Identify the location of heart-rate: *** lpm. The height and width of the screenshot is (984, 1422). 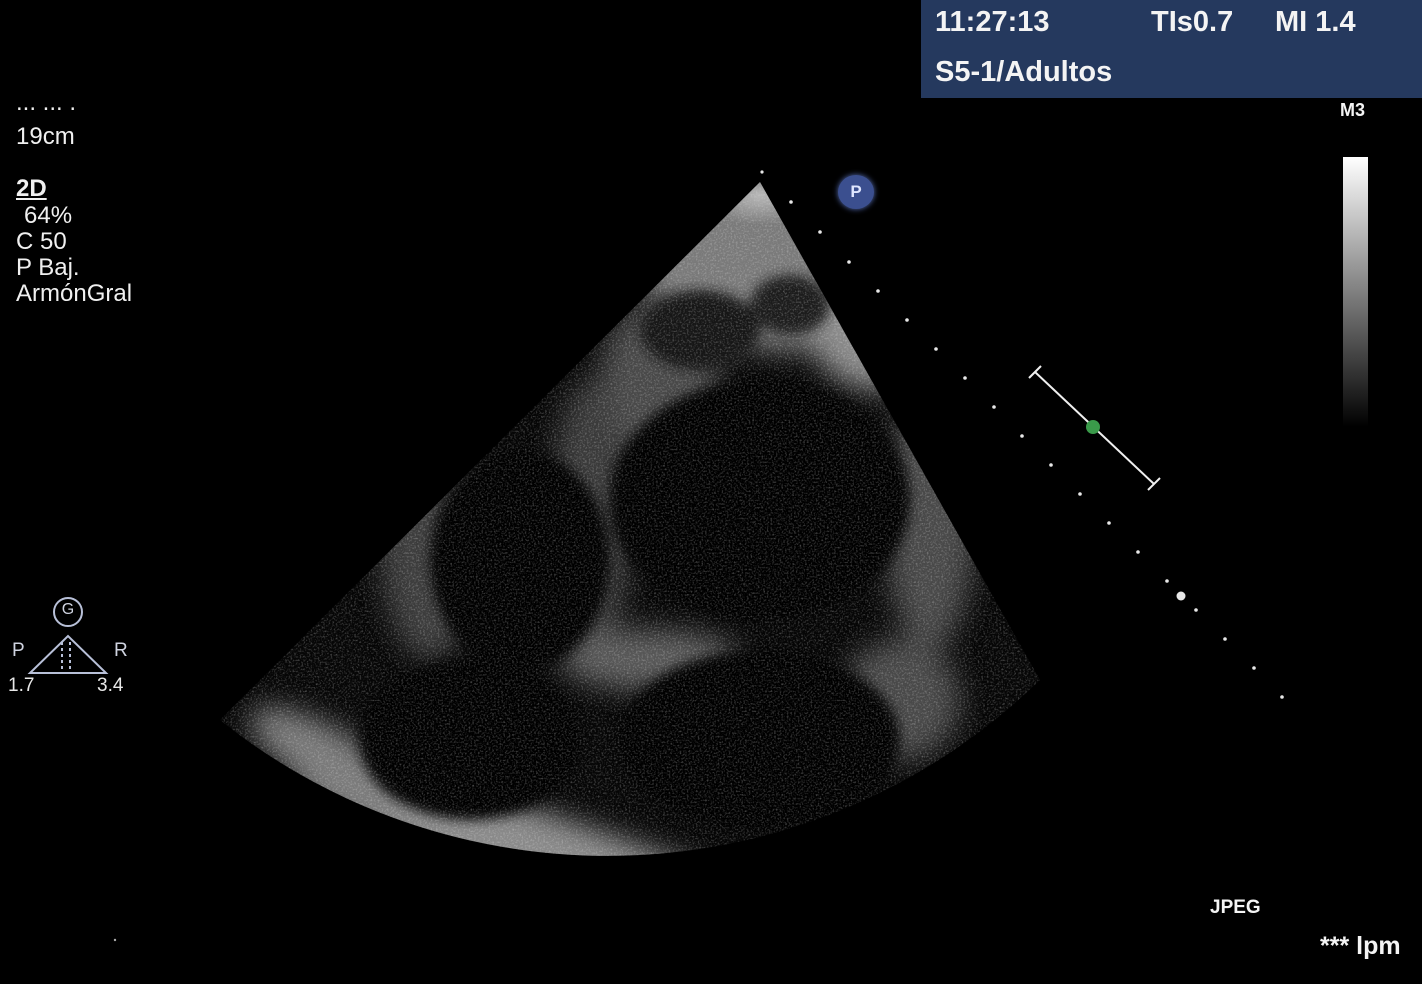
(1360, 946).